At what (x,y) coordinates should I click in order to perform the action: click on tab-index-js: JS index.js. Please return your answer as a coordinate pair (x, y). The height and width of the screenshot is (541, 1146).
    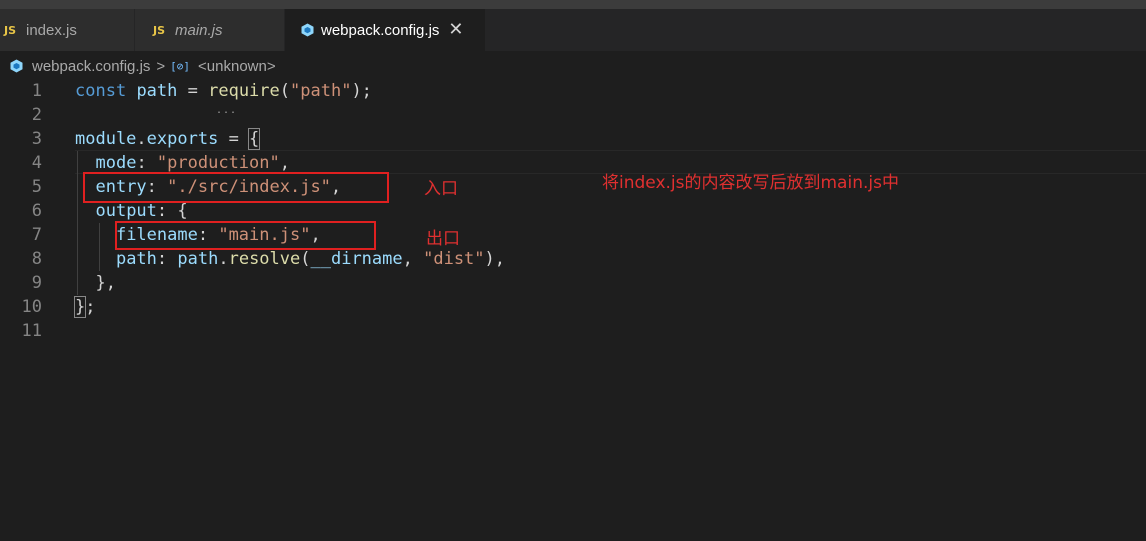
    Looking at the image, I should click on (67, 30).